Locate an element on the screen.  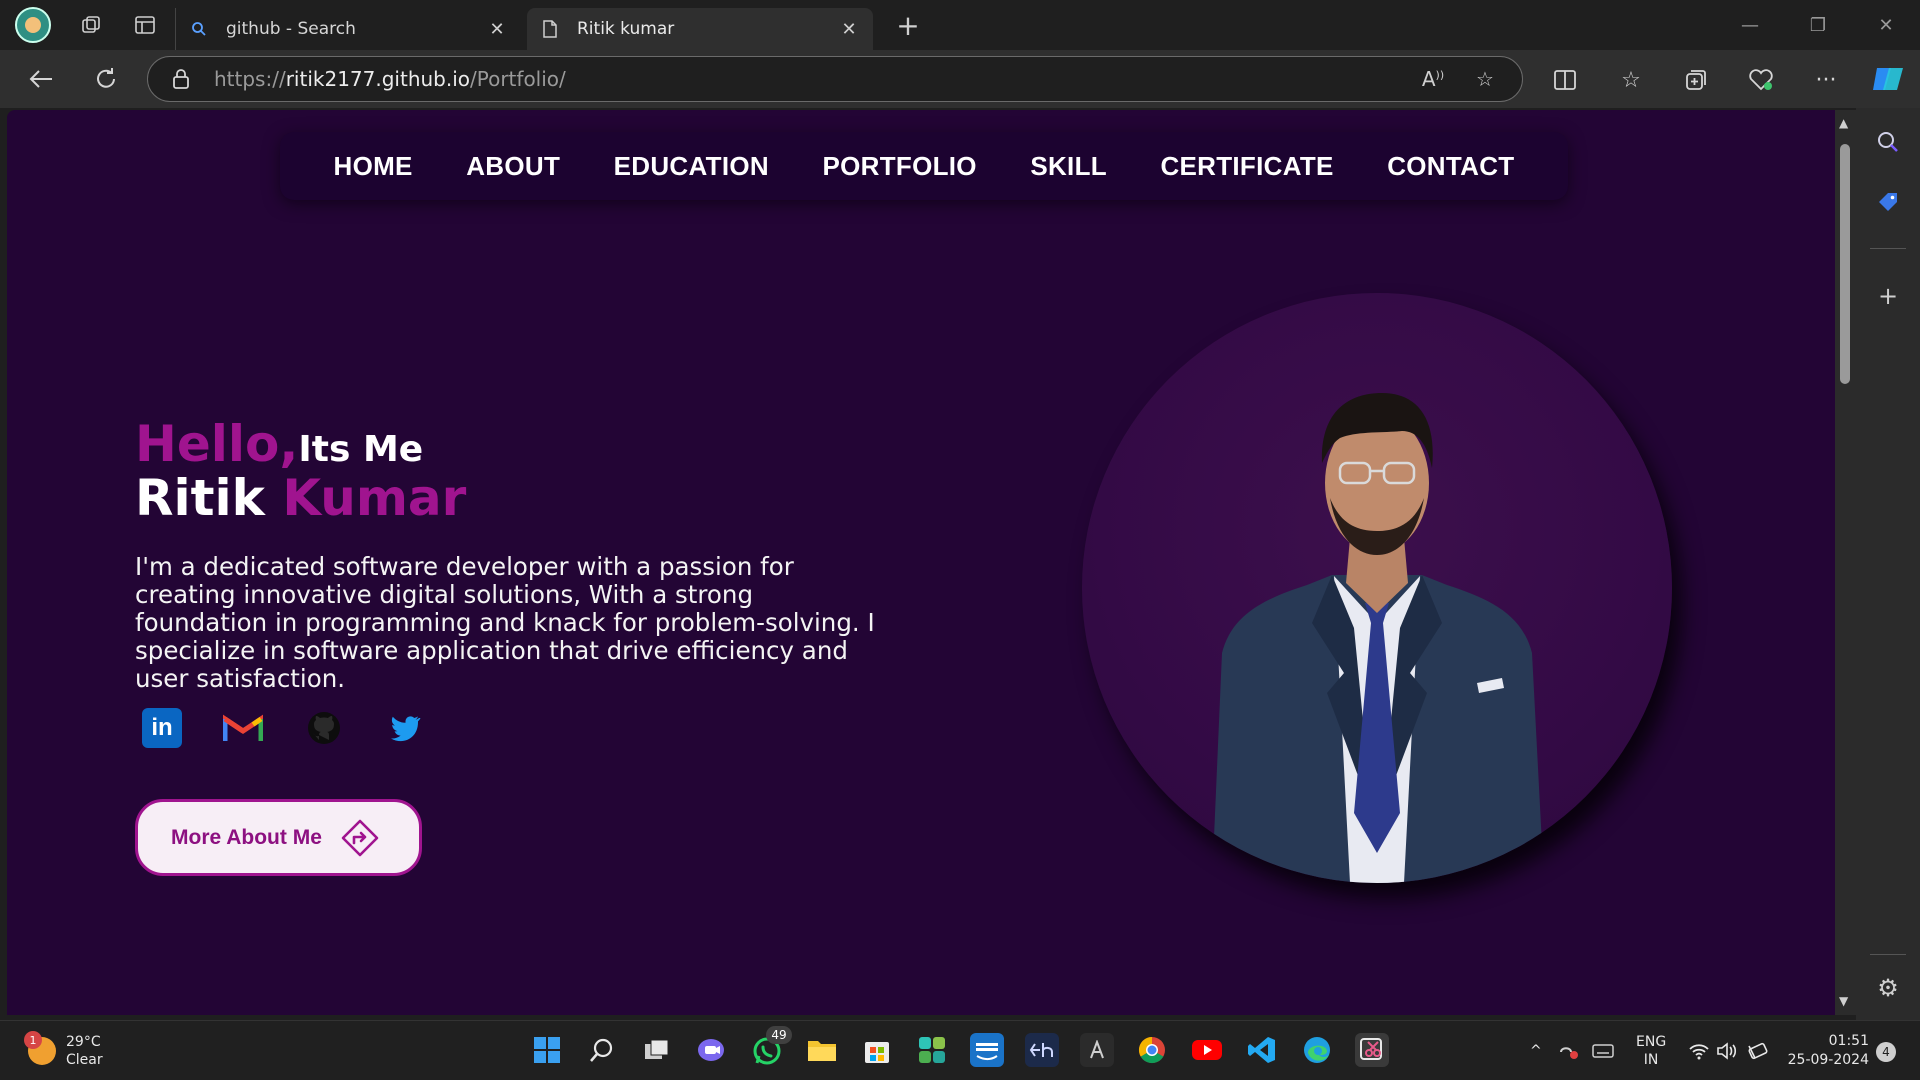
chrome-icon is located at coordinates (1152, 1050).